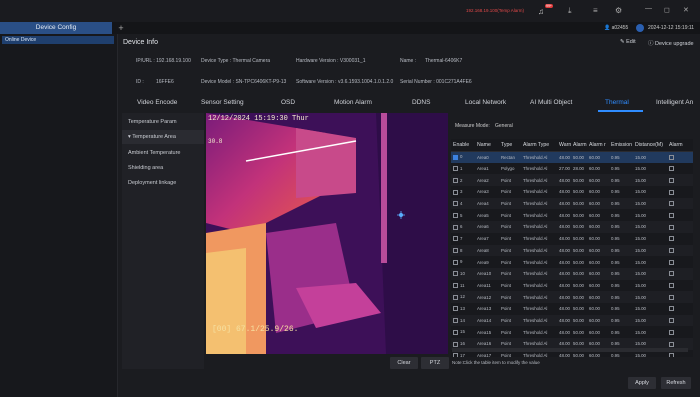 This screenshot has height=397, width=700. What do you see at coordinates (463, 250) in the screenshot?
I see `enable-cell: 8` at bounding box center [463, 250].